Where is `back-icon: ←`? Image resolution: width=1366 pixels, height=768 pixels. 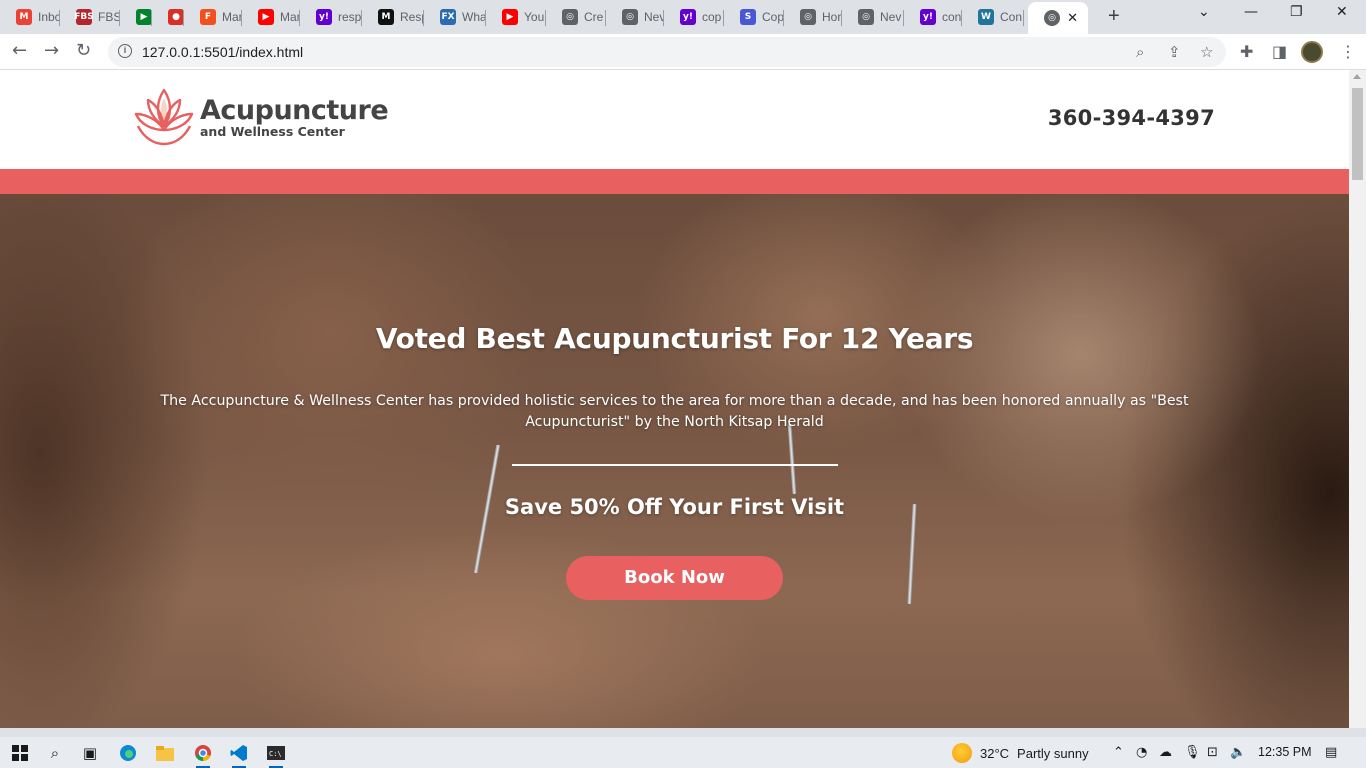
back-icon: ← is located at coordinates (19, 50).